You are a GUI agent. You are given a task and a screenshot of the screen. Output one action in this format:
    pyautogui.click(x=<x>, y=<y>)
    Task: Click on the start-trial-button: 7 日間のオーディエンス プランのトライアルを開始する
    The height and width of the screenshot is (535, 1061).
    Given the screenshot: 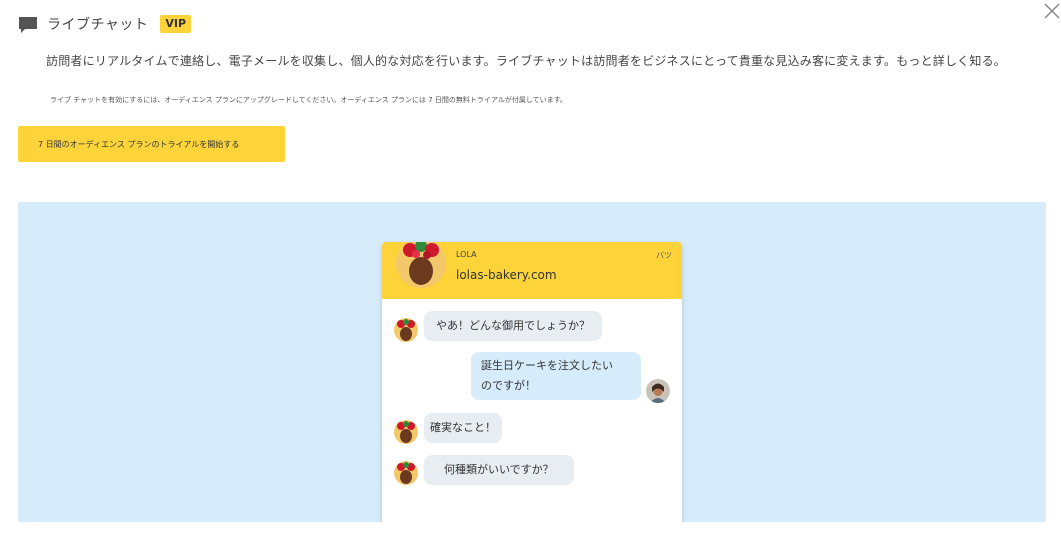 What is the action you would take?
    pyautogui.click(x=151, y=144)
    